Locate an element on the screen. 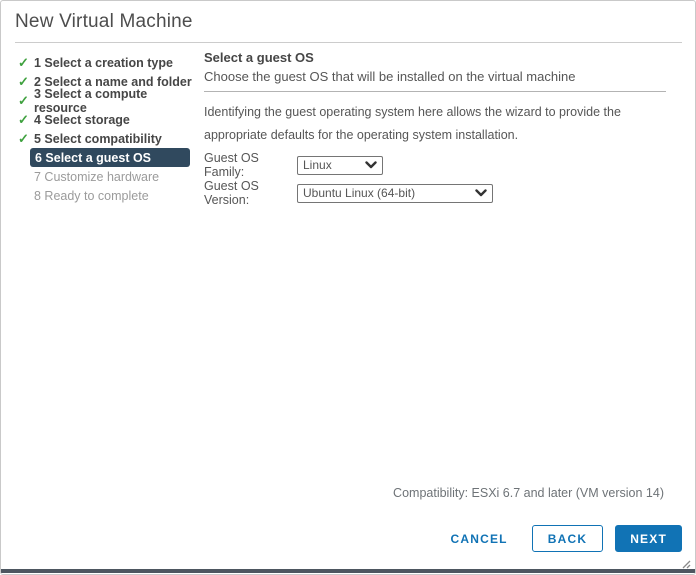  guest-os-version-row: Guest OS Version: Ubuntu Linux (64-bit) is located at coordinates (348, 193).